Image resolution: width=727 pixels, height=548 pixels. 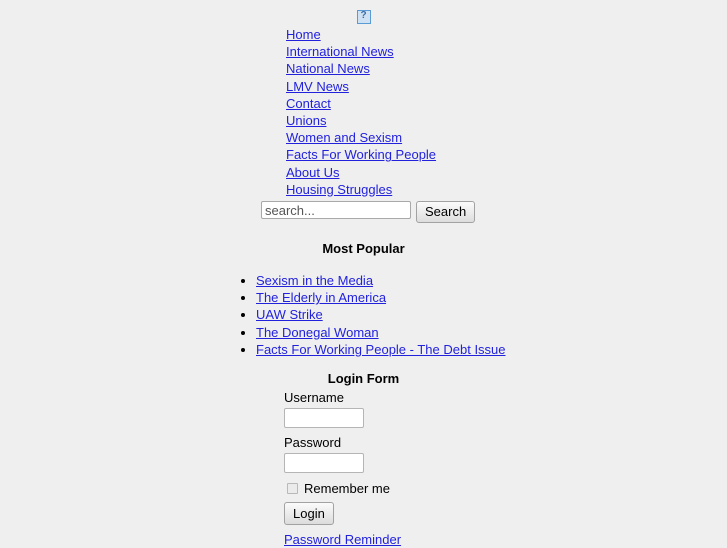 What do you see at coordinates (446, 212) in the screenshot?
I see `search-button: Search` at bounding box center [446, 212].